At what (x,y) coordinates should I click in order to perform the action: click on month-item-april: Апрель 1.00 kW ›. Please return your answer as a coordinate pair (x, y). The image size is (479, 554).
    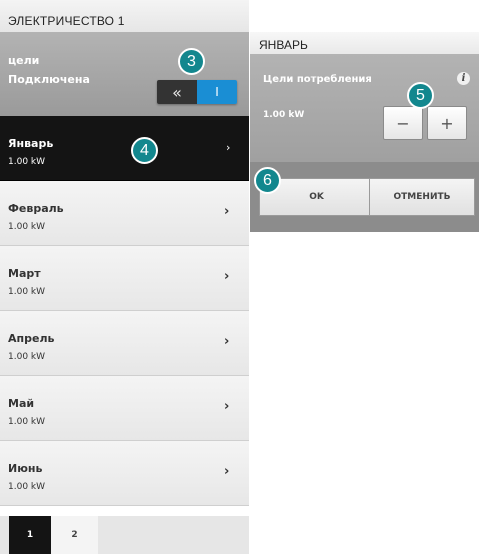
    Looking at the image, I should click on (124, 343).